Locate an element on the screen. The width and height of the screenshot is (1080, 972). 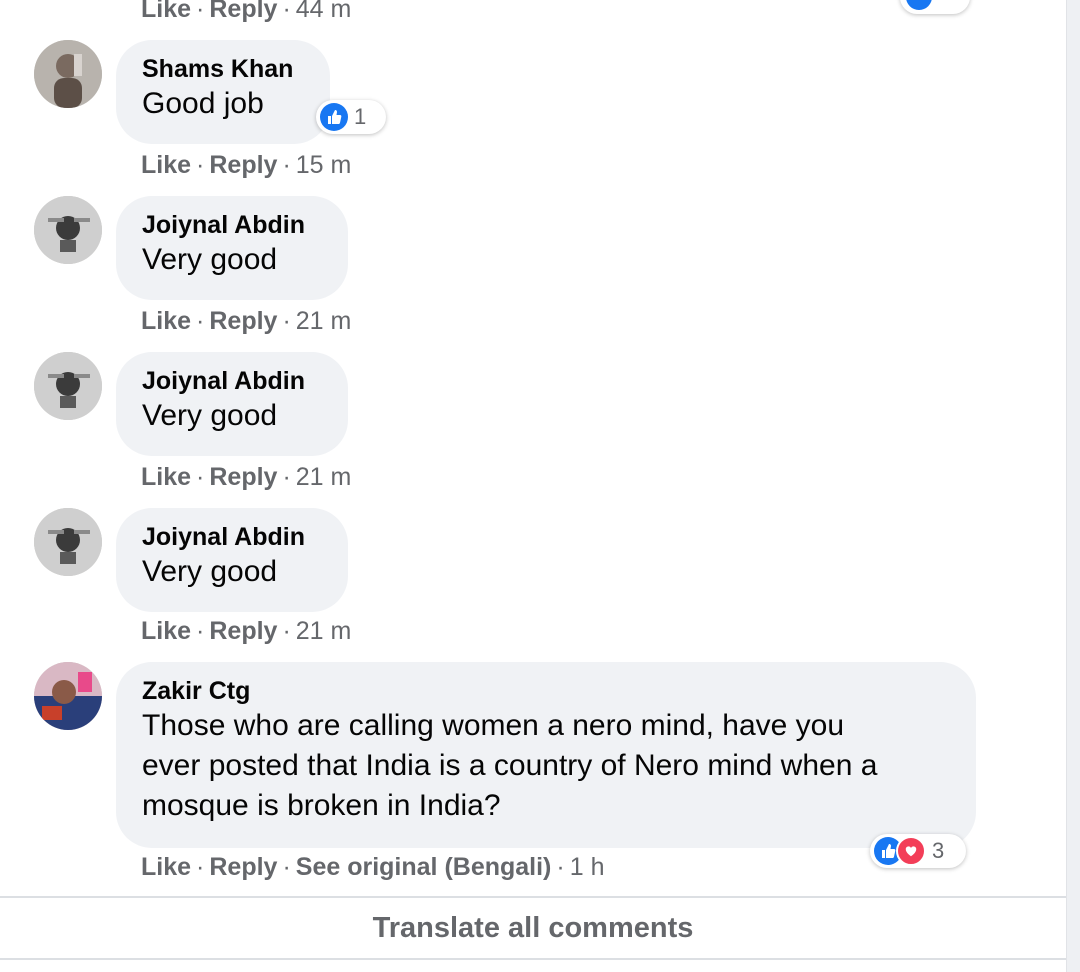
see-original-link: See original (Bengali) is located at coordinates (424, 867).